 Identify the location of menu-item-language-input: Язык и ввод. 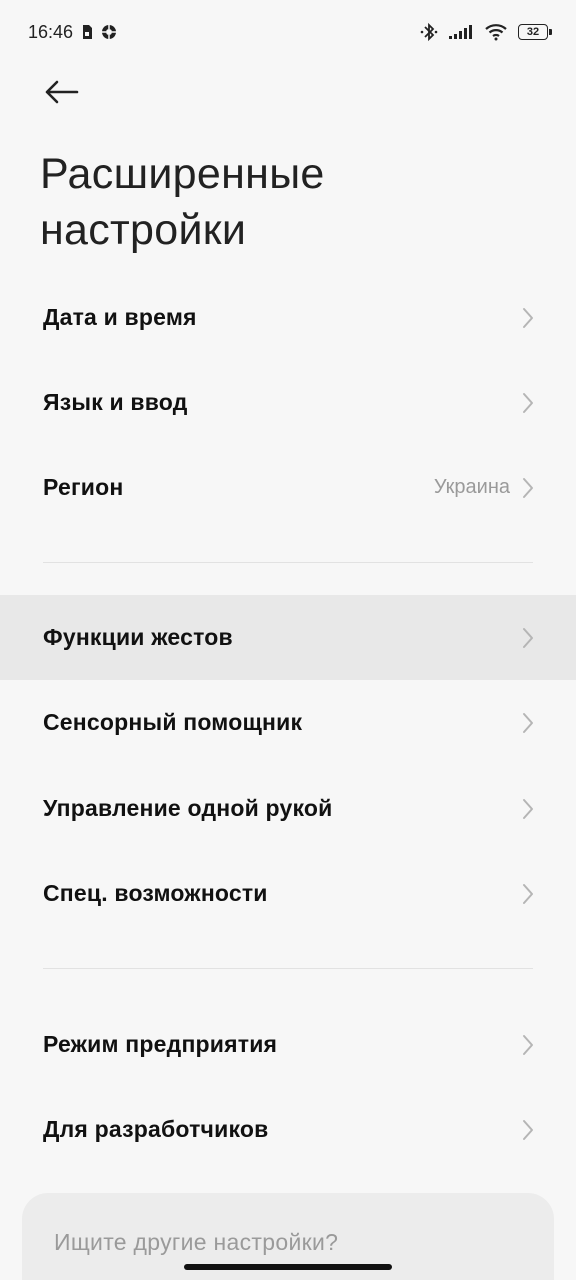
(288, 402).